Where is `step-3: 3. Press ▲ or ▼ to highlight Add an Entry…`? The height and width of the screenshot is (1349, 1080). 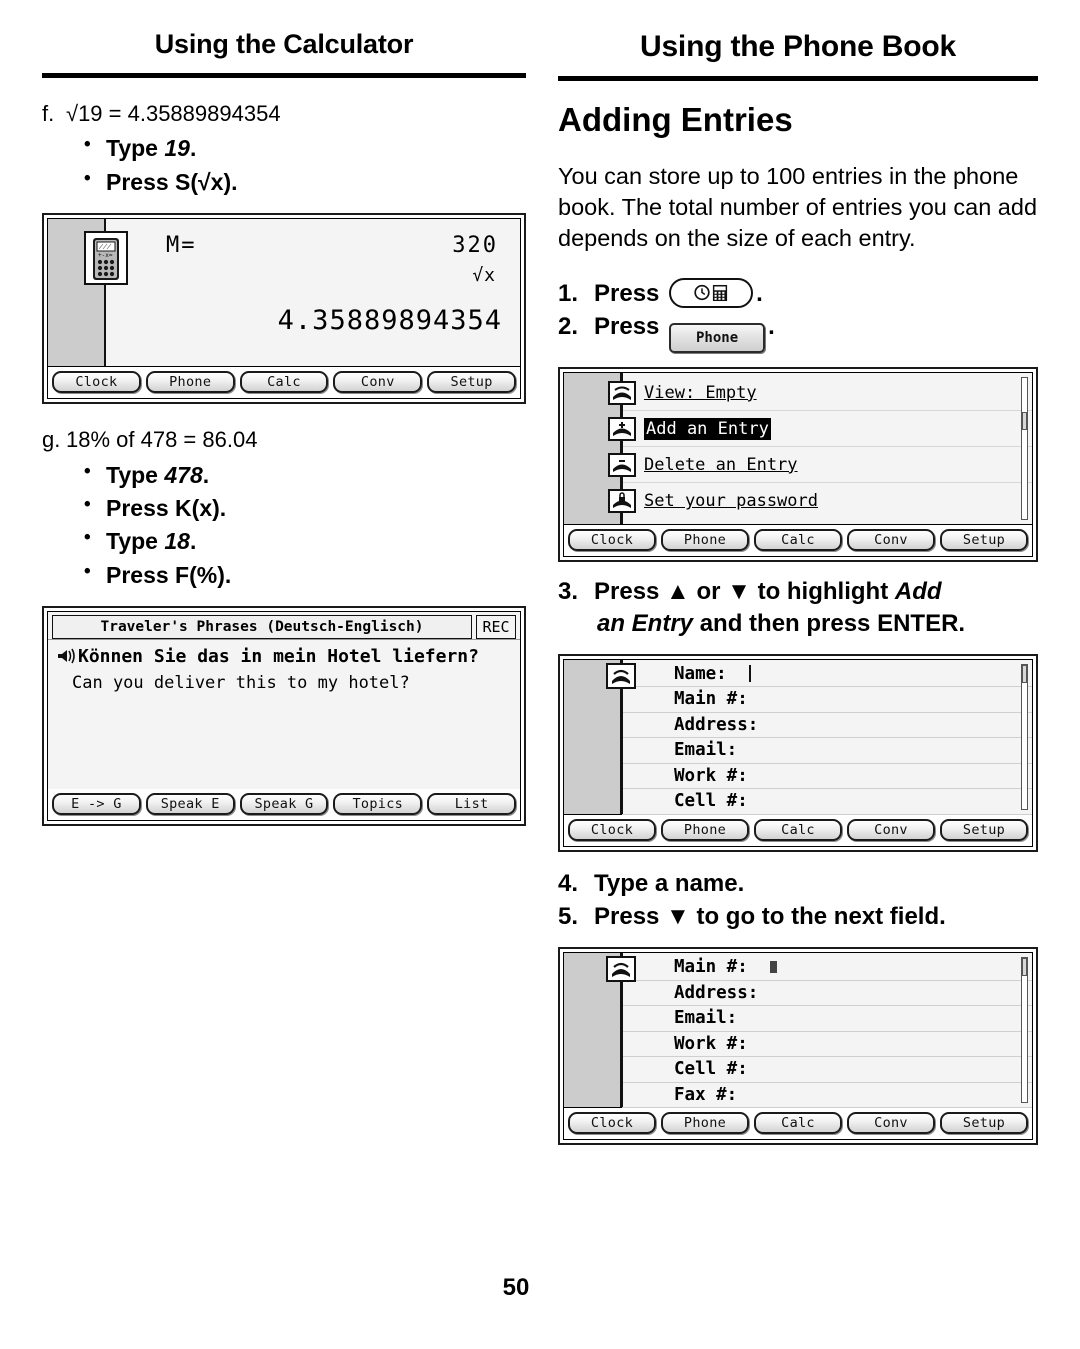 step-3: 3. Press ▲ or ▼ to highlight Add an Entry… is located at coordinates (798, 607).